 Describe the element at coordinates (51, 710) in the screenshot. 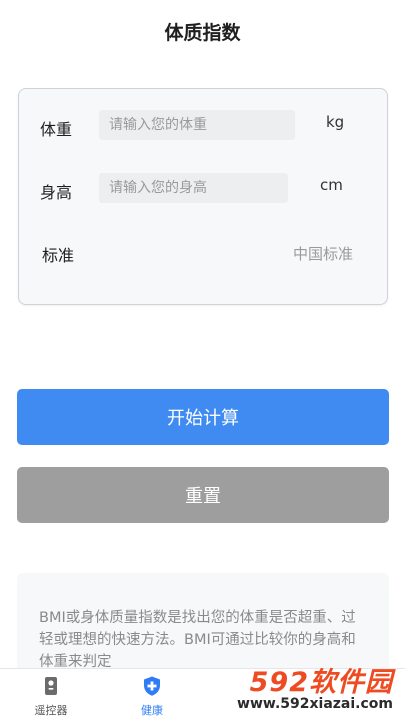

I see `tab-remote-label: 遥控器` at that location.